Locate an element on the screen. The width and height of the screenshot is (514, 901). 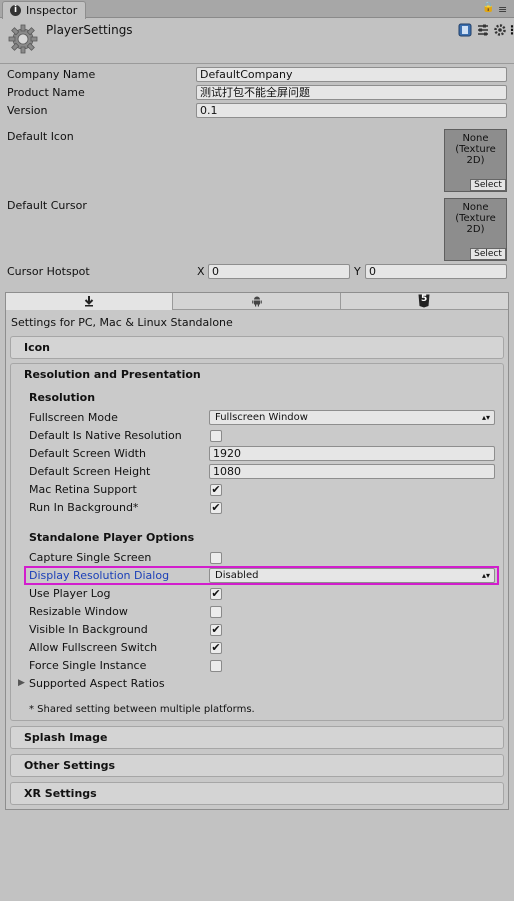
standalone-options-heading: Standalone Player Options is located at coordinates (112, 537).